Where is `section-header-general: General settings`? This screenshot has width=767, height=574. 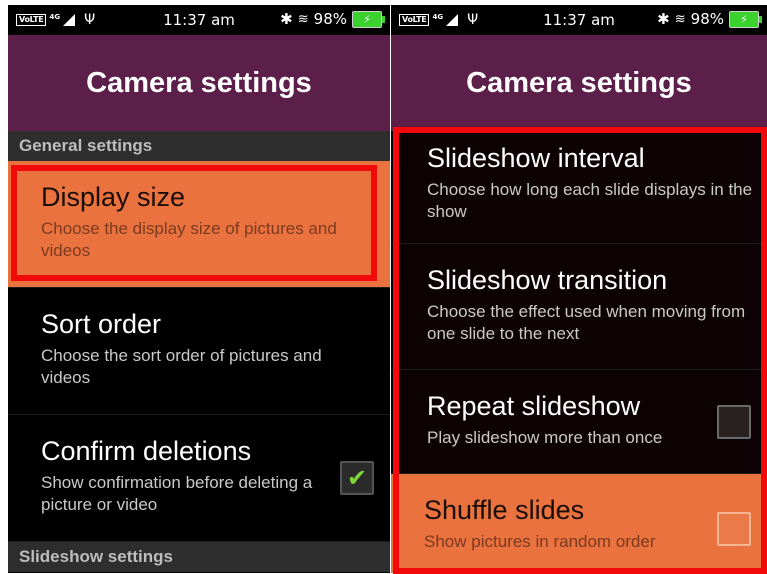 section-header-general: General settings is located at coordinates (199, 146).